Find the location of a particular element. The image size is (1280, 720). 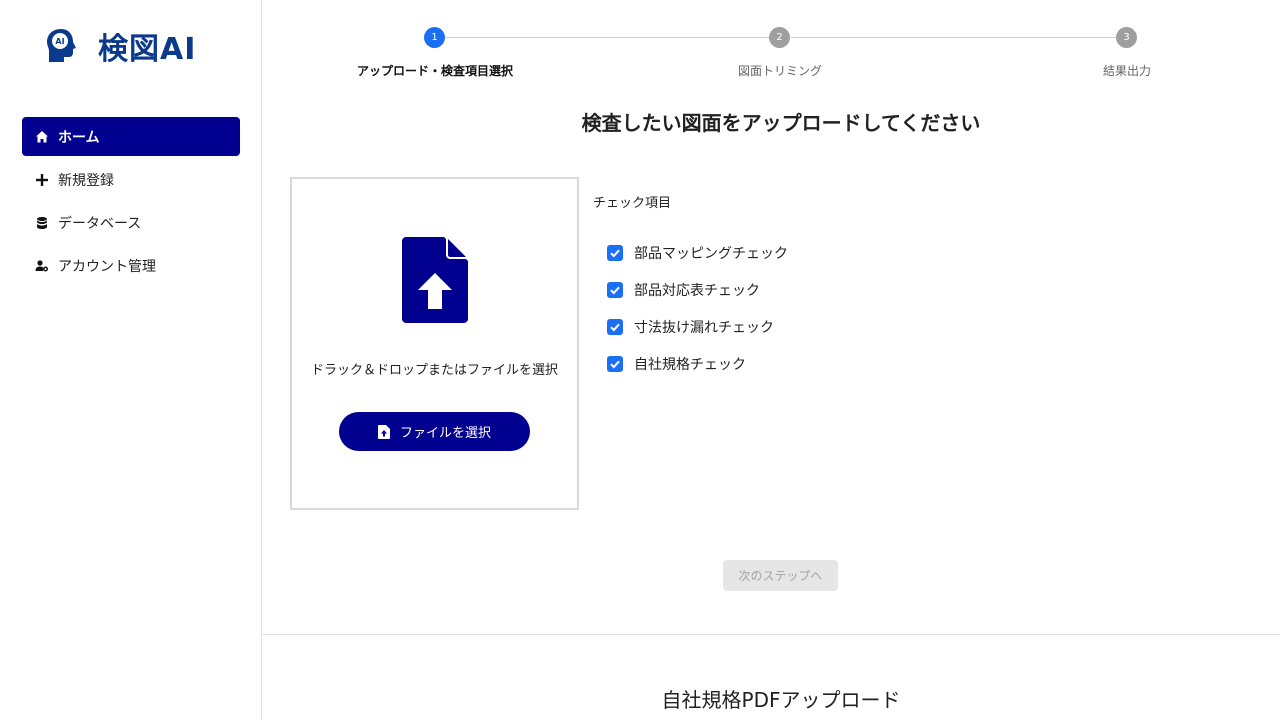

page-title: 検査したい図面をアップロードしてください is located at coordinates (781, 123).